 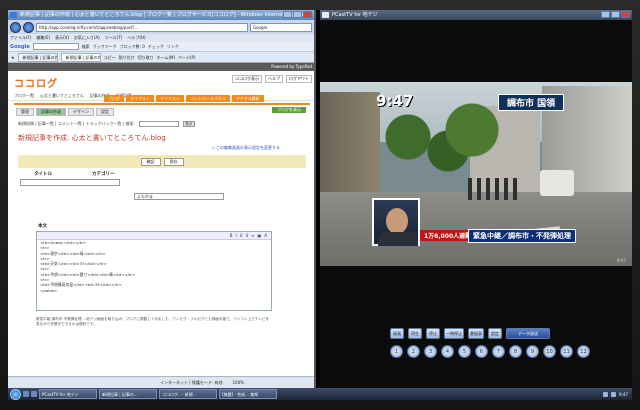 I want to click on italic-icon: I, so click(x=235, y=235).